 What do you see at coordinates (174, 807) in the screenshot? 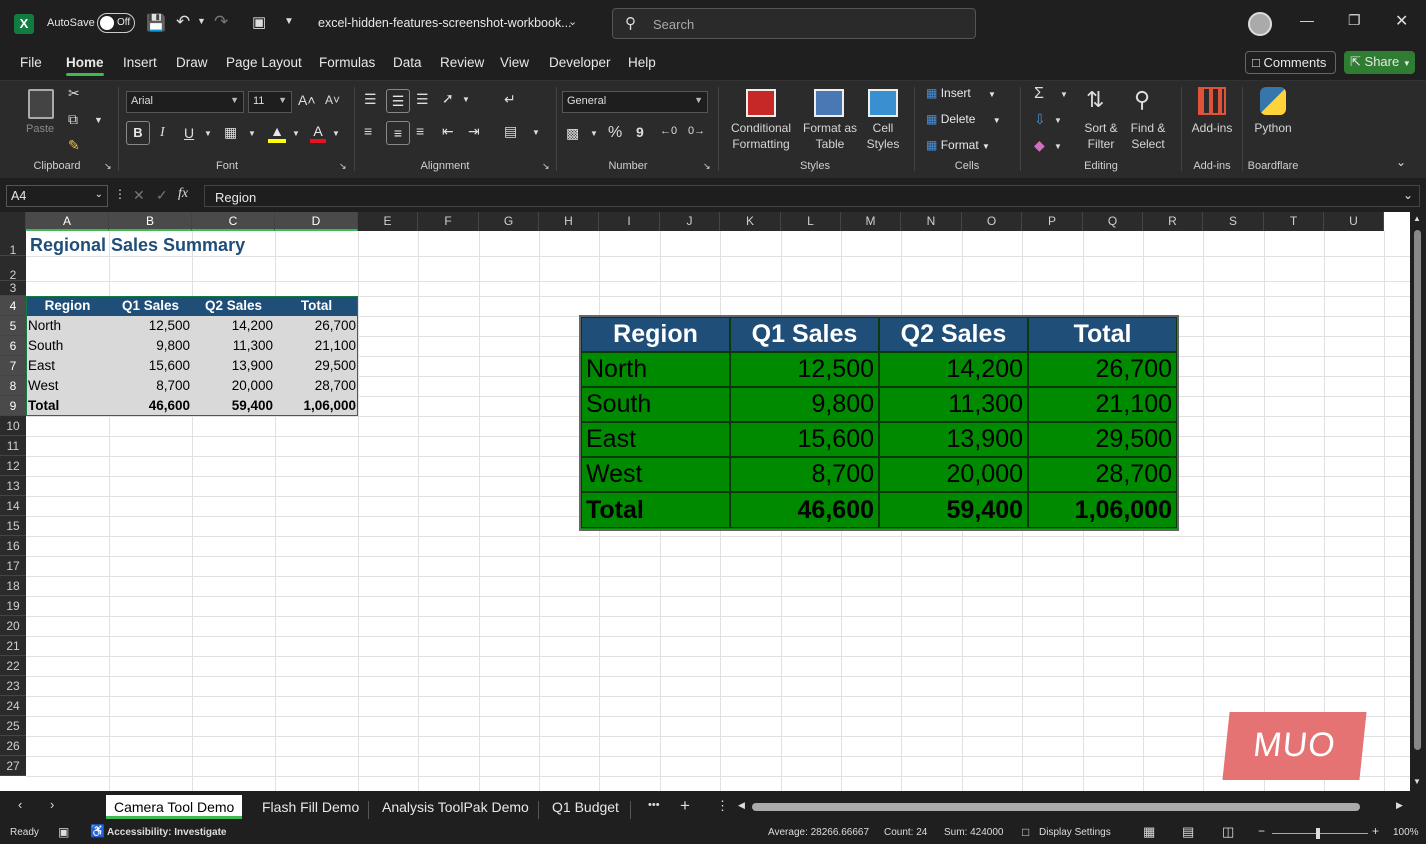
I see `tab-camera-tool-demo: Camera Tool Demo` at bounding box center [174, 807].